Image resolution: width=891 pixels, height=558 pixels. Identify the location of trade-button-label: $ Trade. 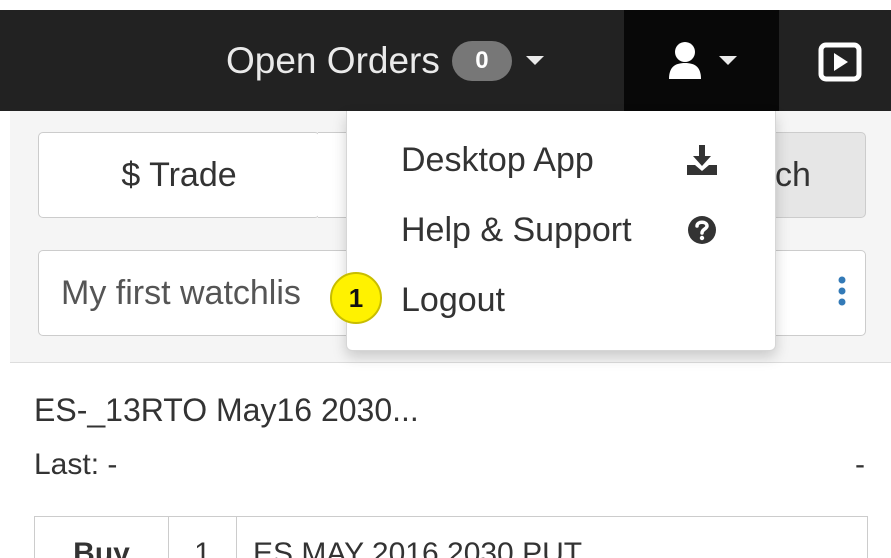
(179, 174).